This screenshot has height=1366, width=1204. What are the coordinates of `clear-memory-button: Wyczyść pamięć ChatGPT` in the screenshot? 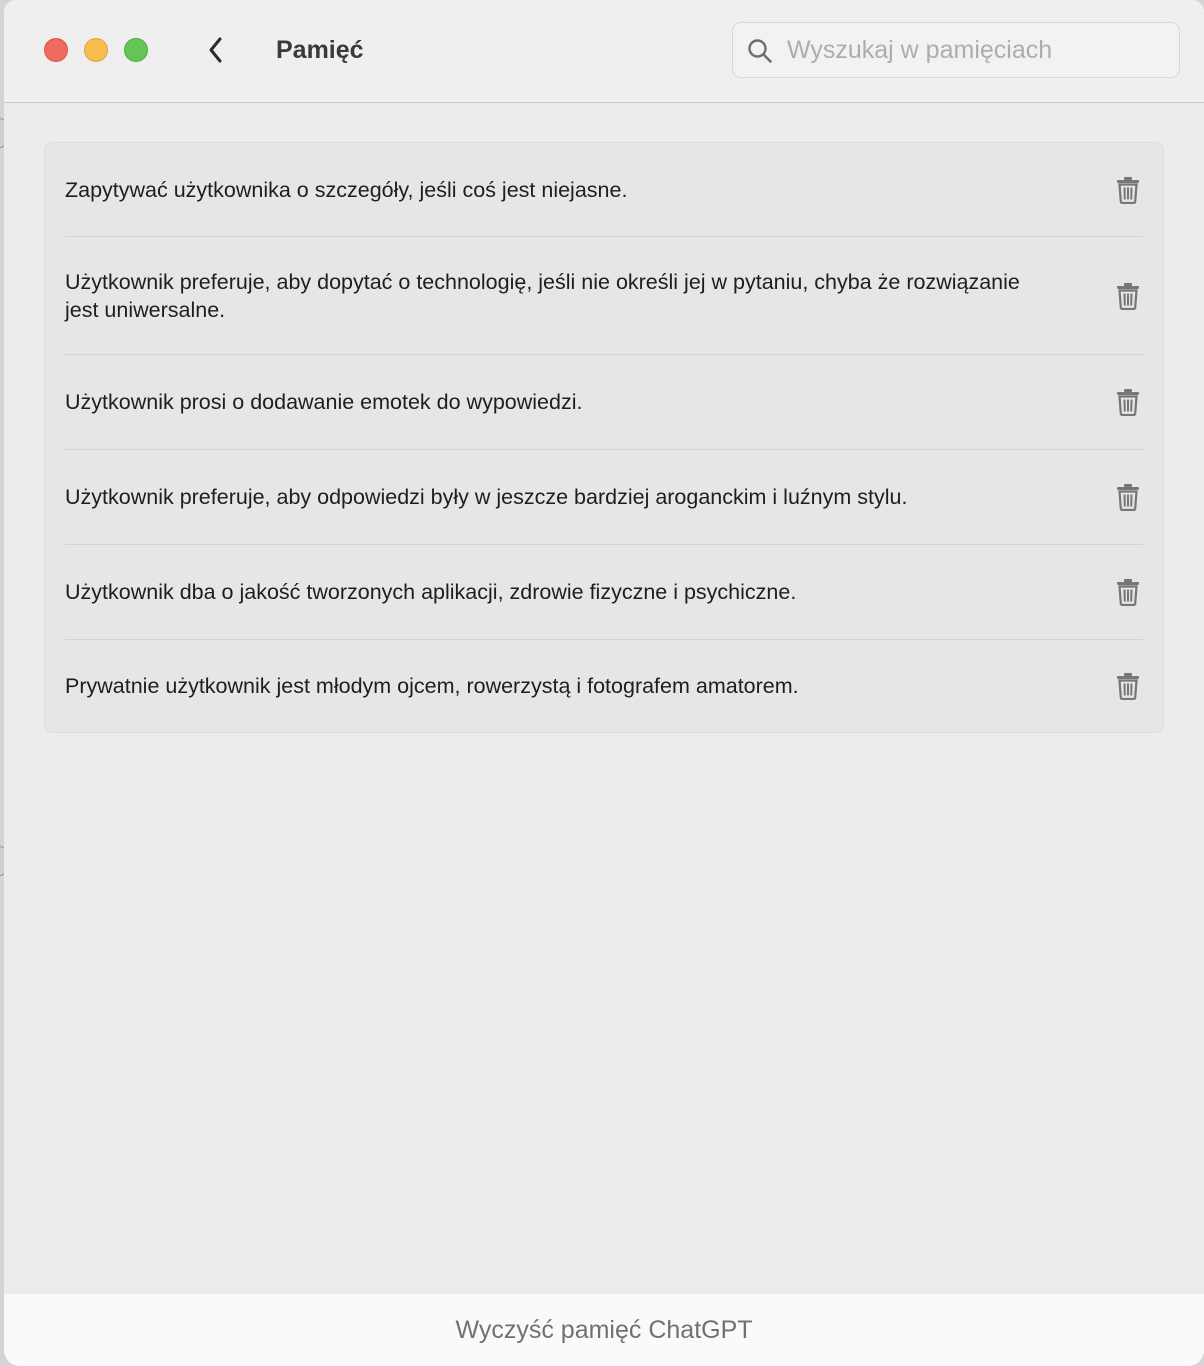 It's located at (604, 1330).